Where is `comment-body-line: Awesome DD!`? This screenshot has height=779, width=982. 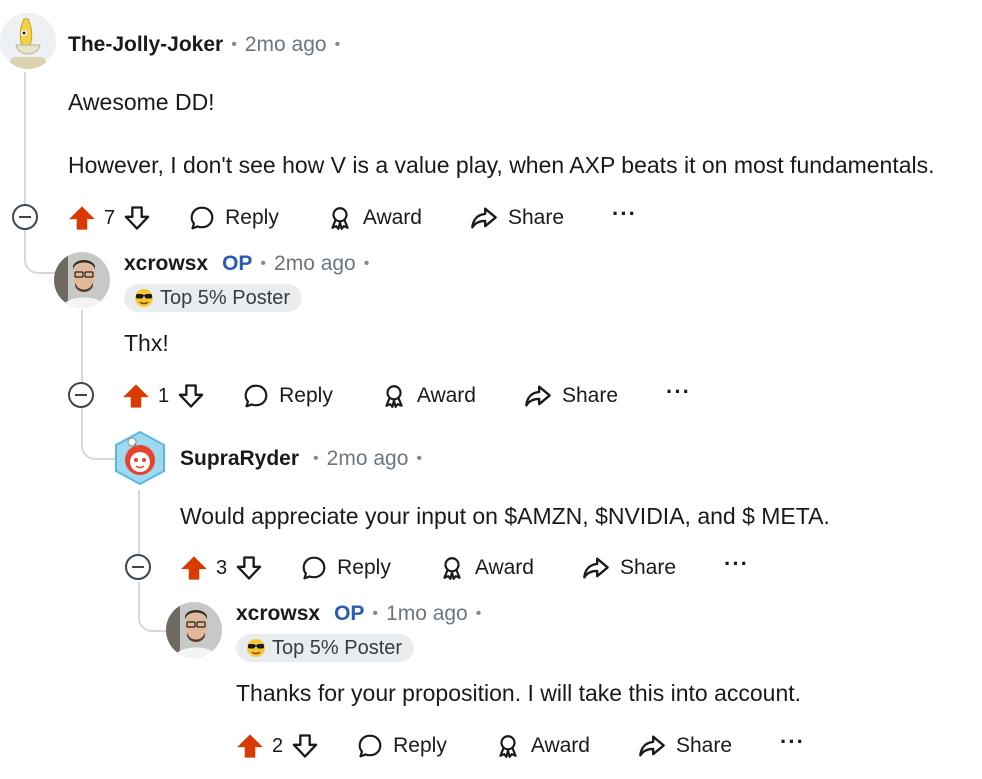 comment-body-line: Awesome DD! is located at coordinates (141, 102).